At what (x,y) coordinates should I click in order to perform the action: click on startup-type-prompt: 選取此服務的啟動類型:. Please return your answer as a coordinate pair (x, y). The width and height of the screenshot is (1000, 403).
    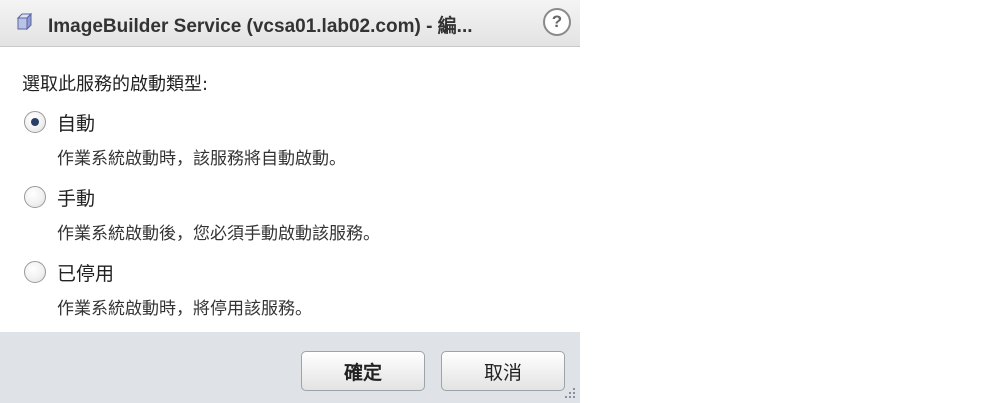
    Looking at the image, I should click on (115, 84).